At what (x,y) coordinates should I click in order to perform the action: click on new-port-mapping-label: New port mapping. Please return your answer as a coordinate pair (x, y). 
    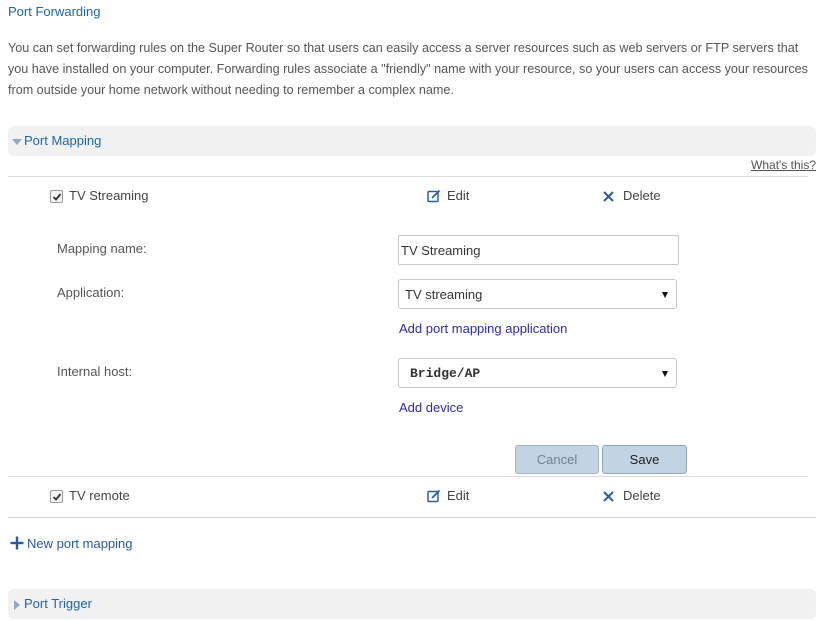
    Looking at the image, I should click on (80, 543).